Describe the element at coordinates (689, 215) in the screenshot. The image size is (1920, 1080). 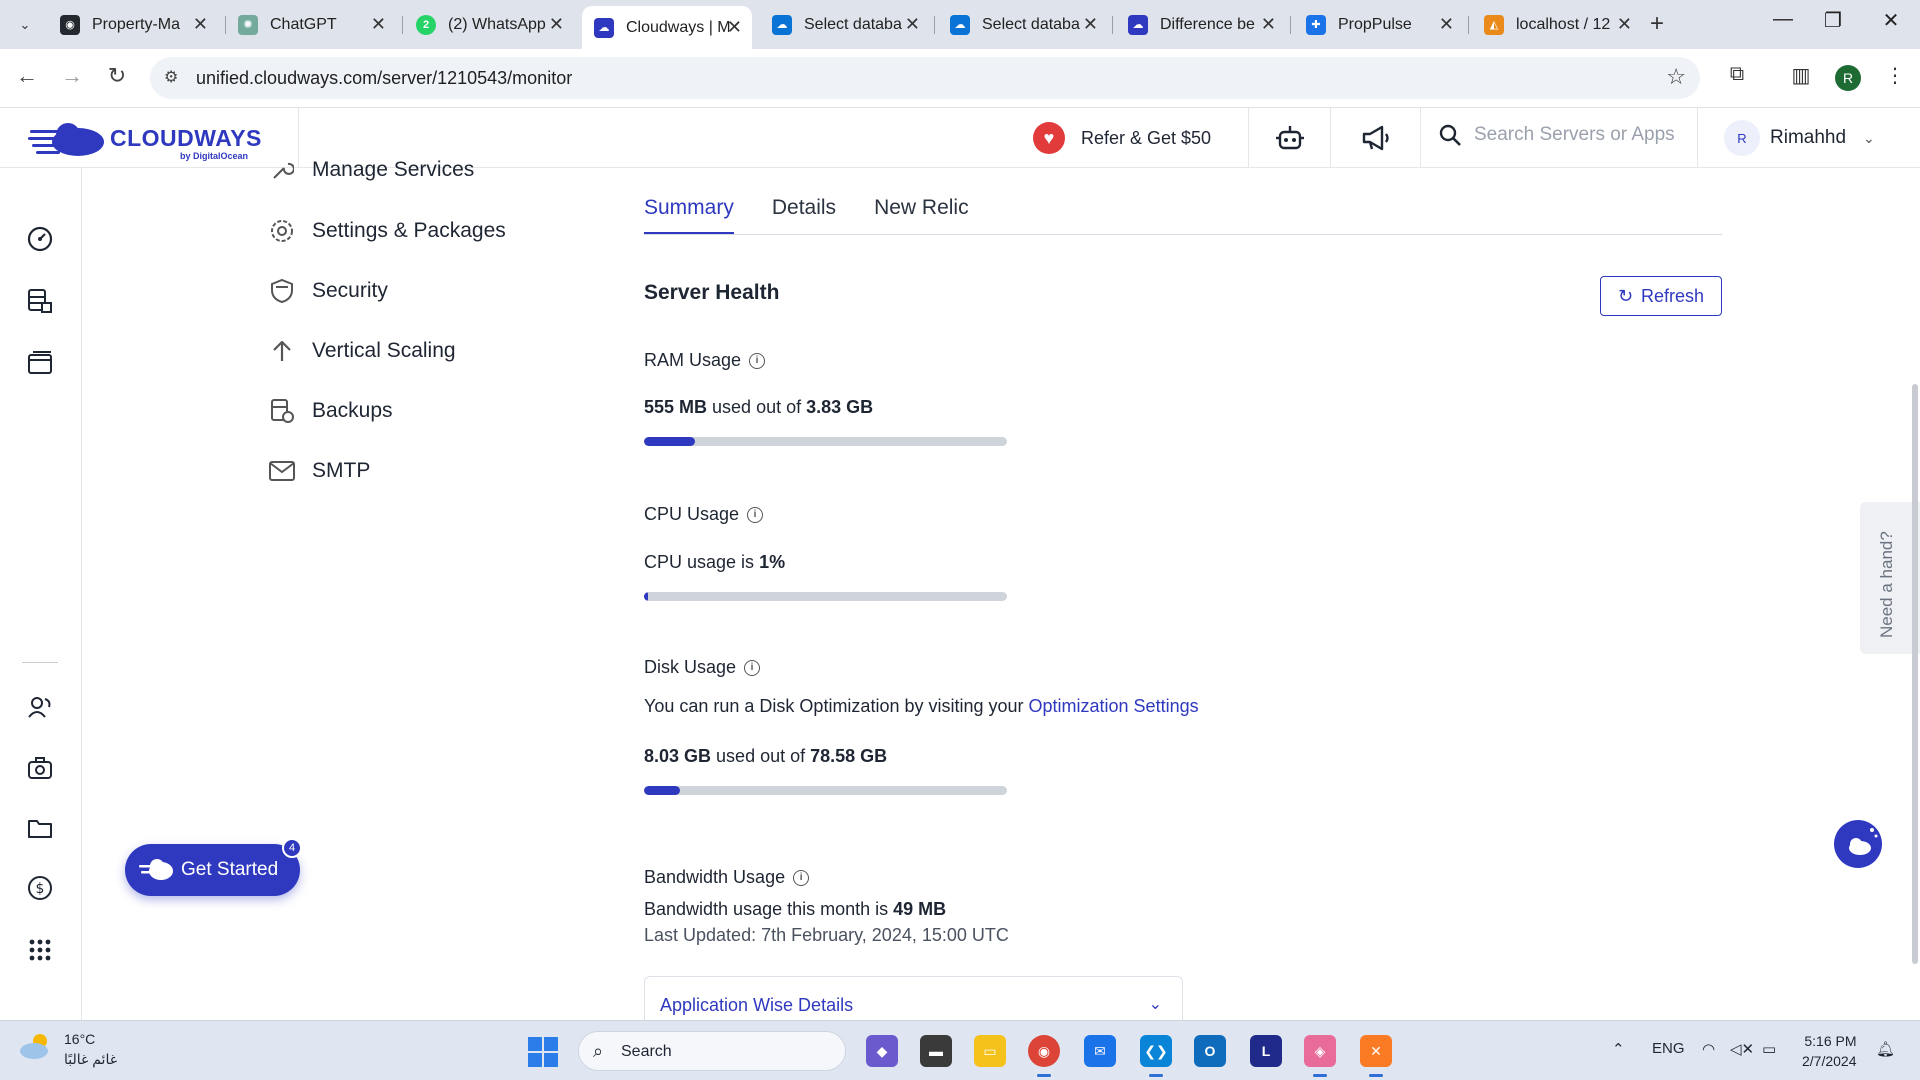
I see `tab-summary: Summary` at that location.